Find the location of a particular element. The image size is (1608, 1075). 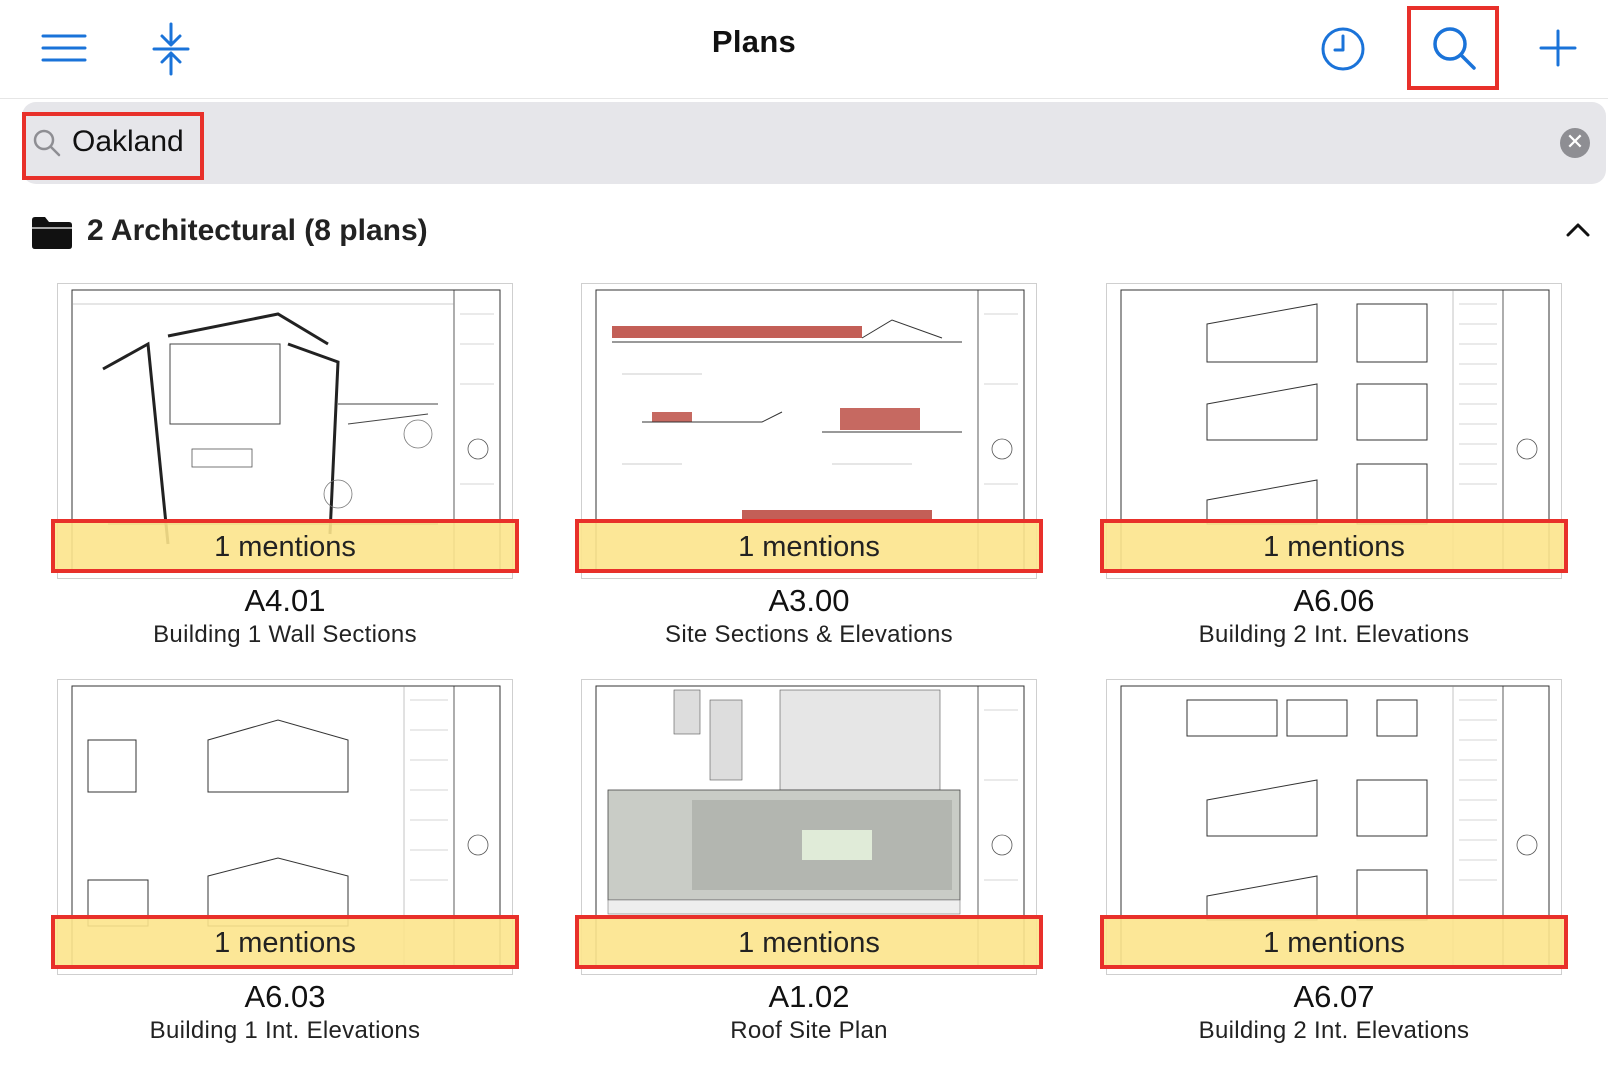

plan-number: A4.01 is located at coordinates (285, 600).